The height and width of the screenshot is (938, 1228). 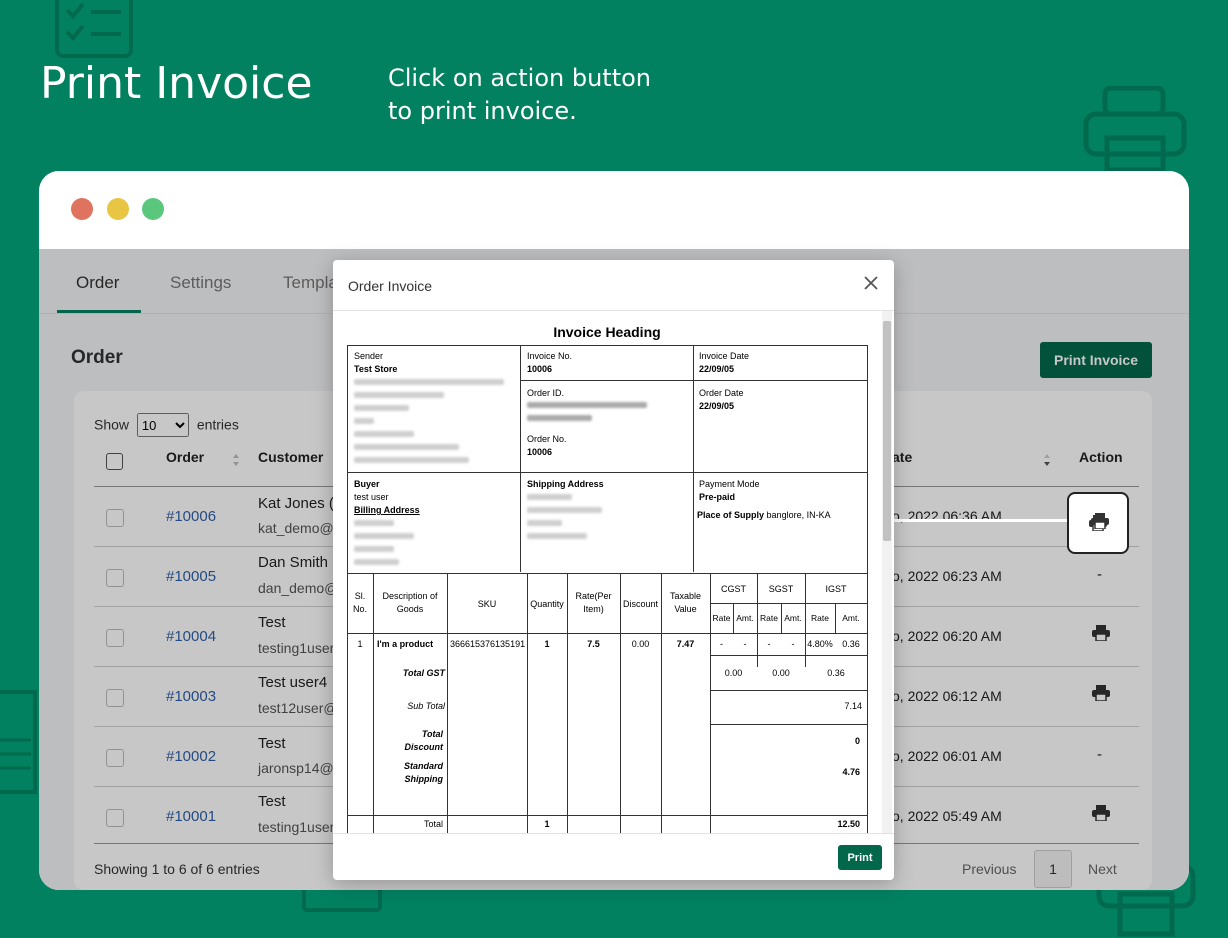 What do you see at coordinates (851, 618) in the screenshot?
I see `col-igst-amt: Amt.` at bounding box center [851, 618].